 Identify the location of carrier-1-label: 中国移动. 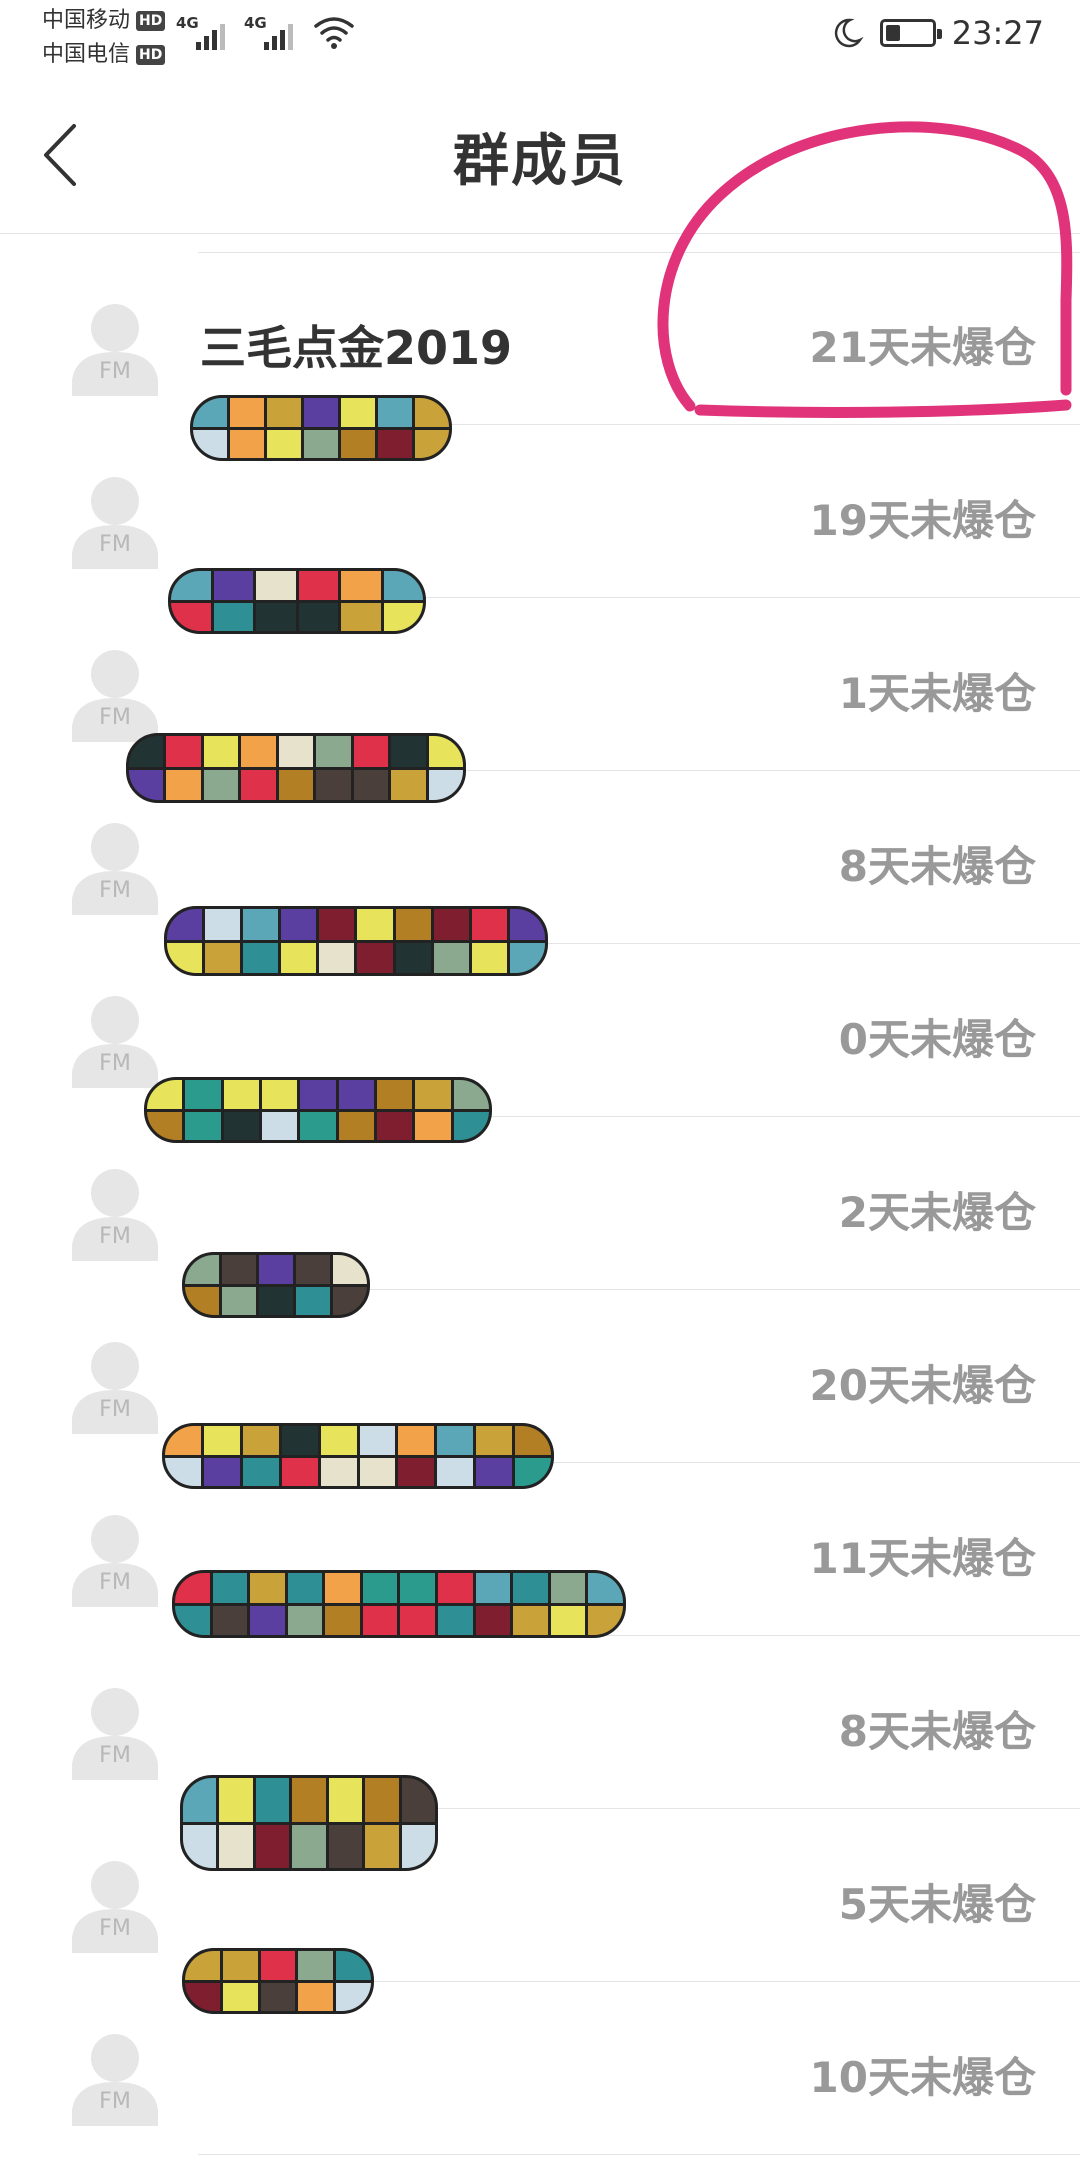
(86, 20).